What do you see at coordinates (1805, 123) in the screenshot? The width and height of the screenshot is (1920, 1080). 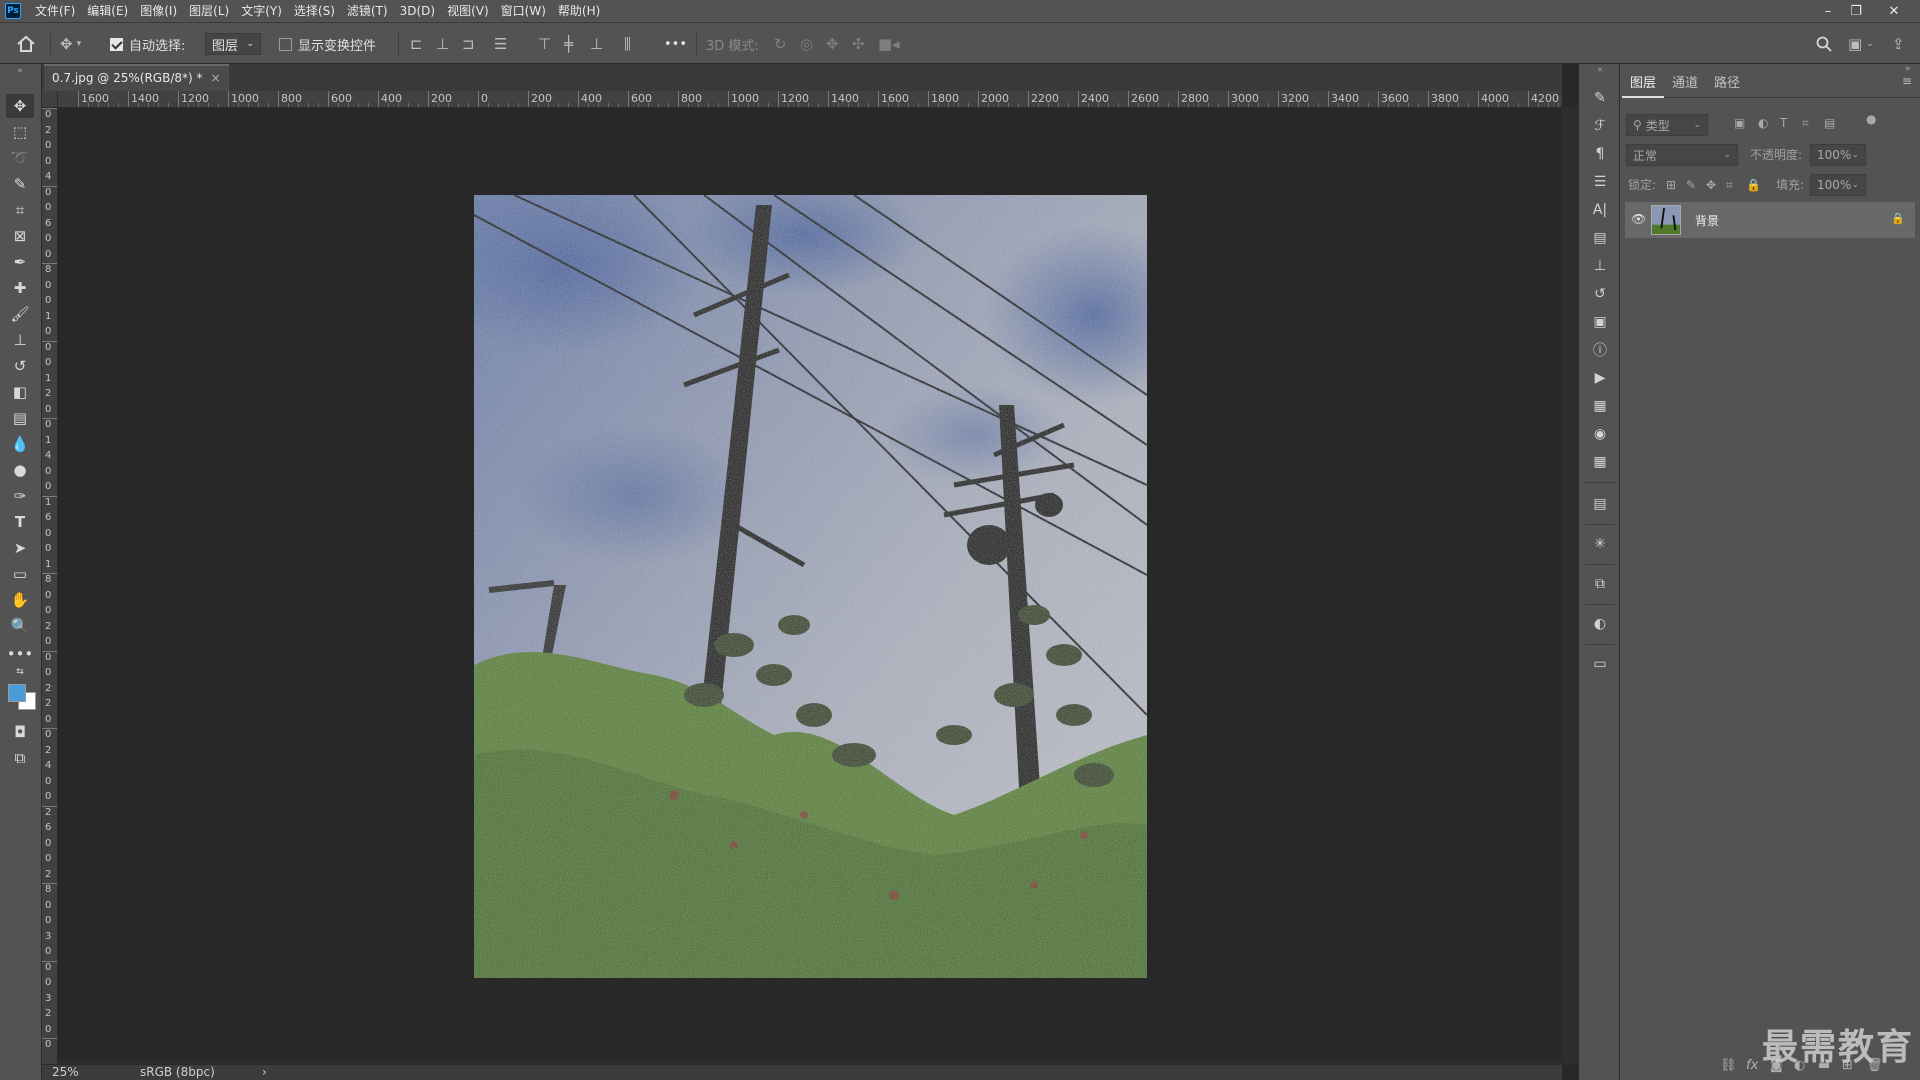 I see `filter-shape-icon: ⌗` at bounding box center [1805, 123].